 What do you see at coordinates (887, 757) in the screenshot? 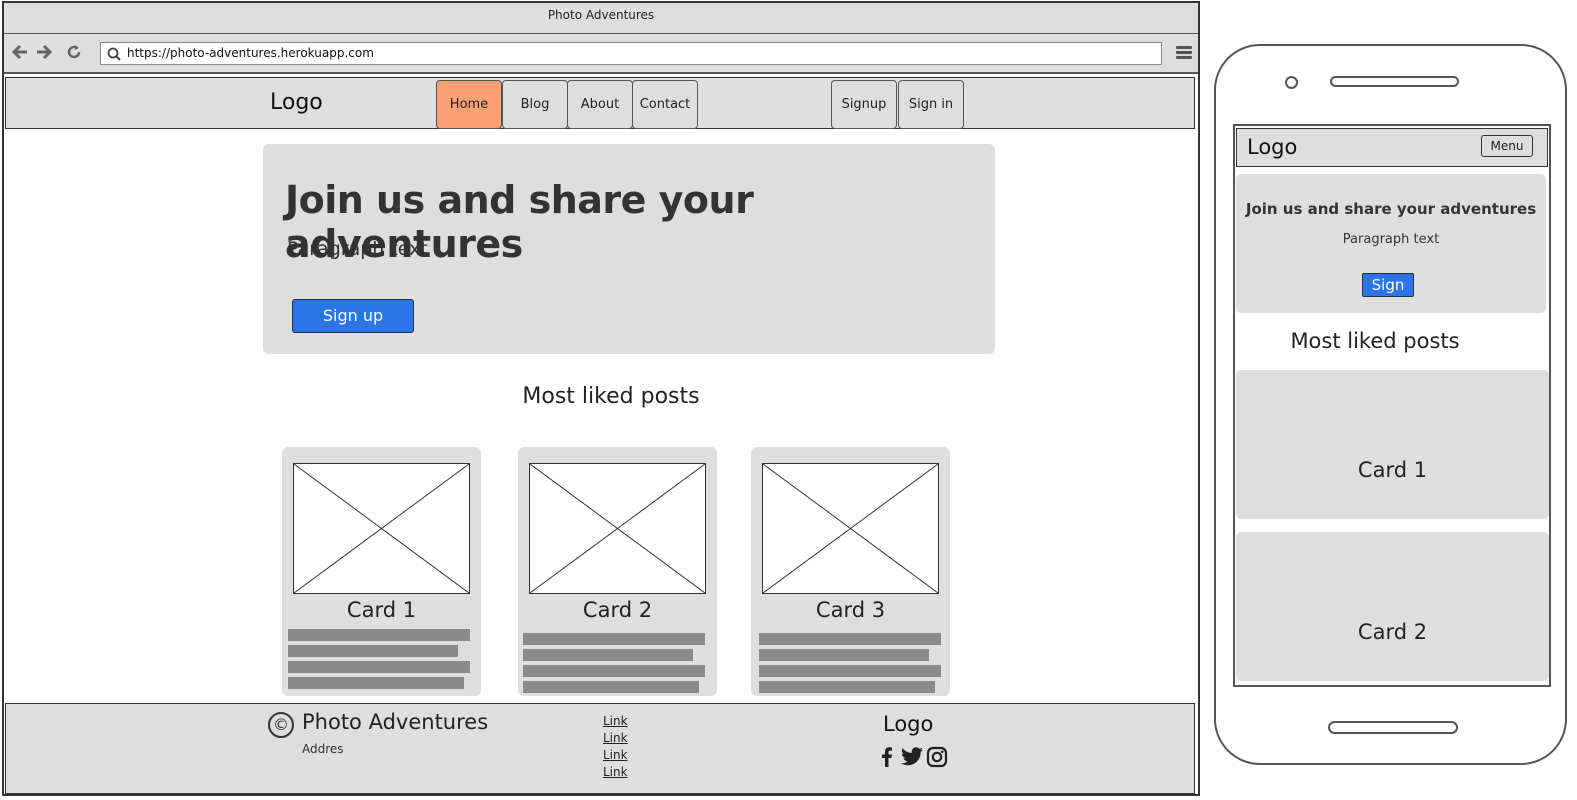
I see `facebook-icon` at bounding box center [887, 757].